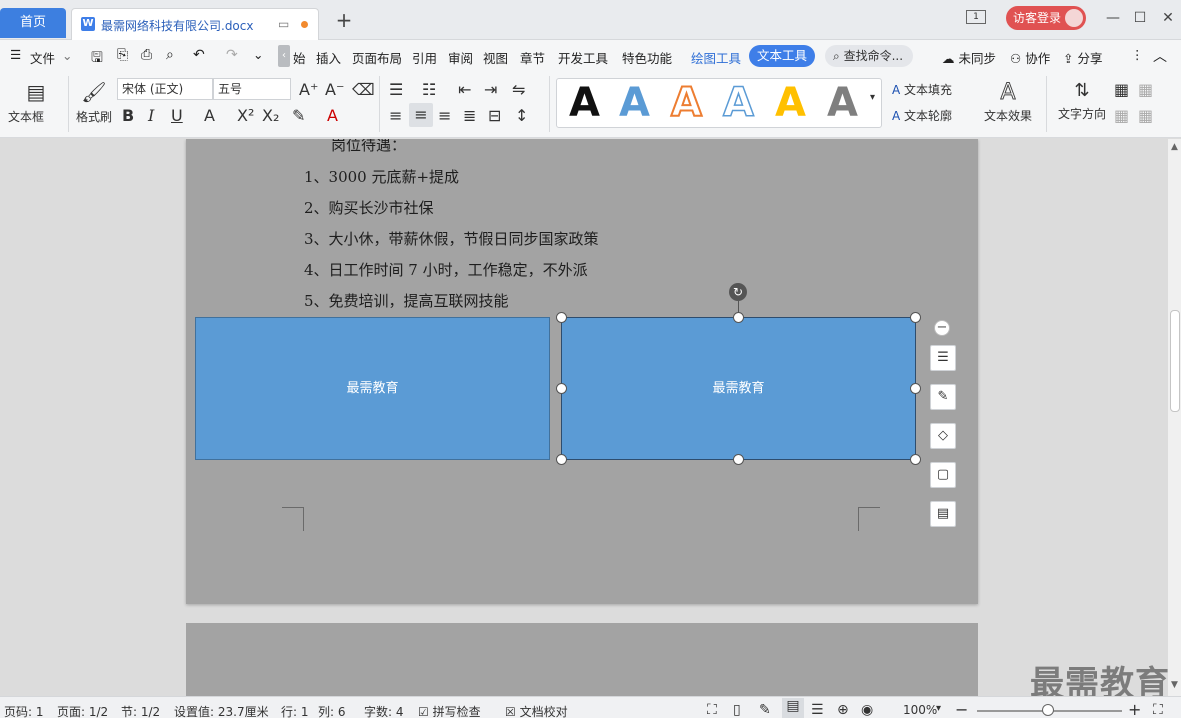  What do you see at coordinates (42, 57) in the screenshot?
I see `menu-file: 文件` at bounding box center [42, 57].